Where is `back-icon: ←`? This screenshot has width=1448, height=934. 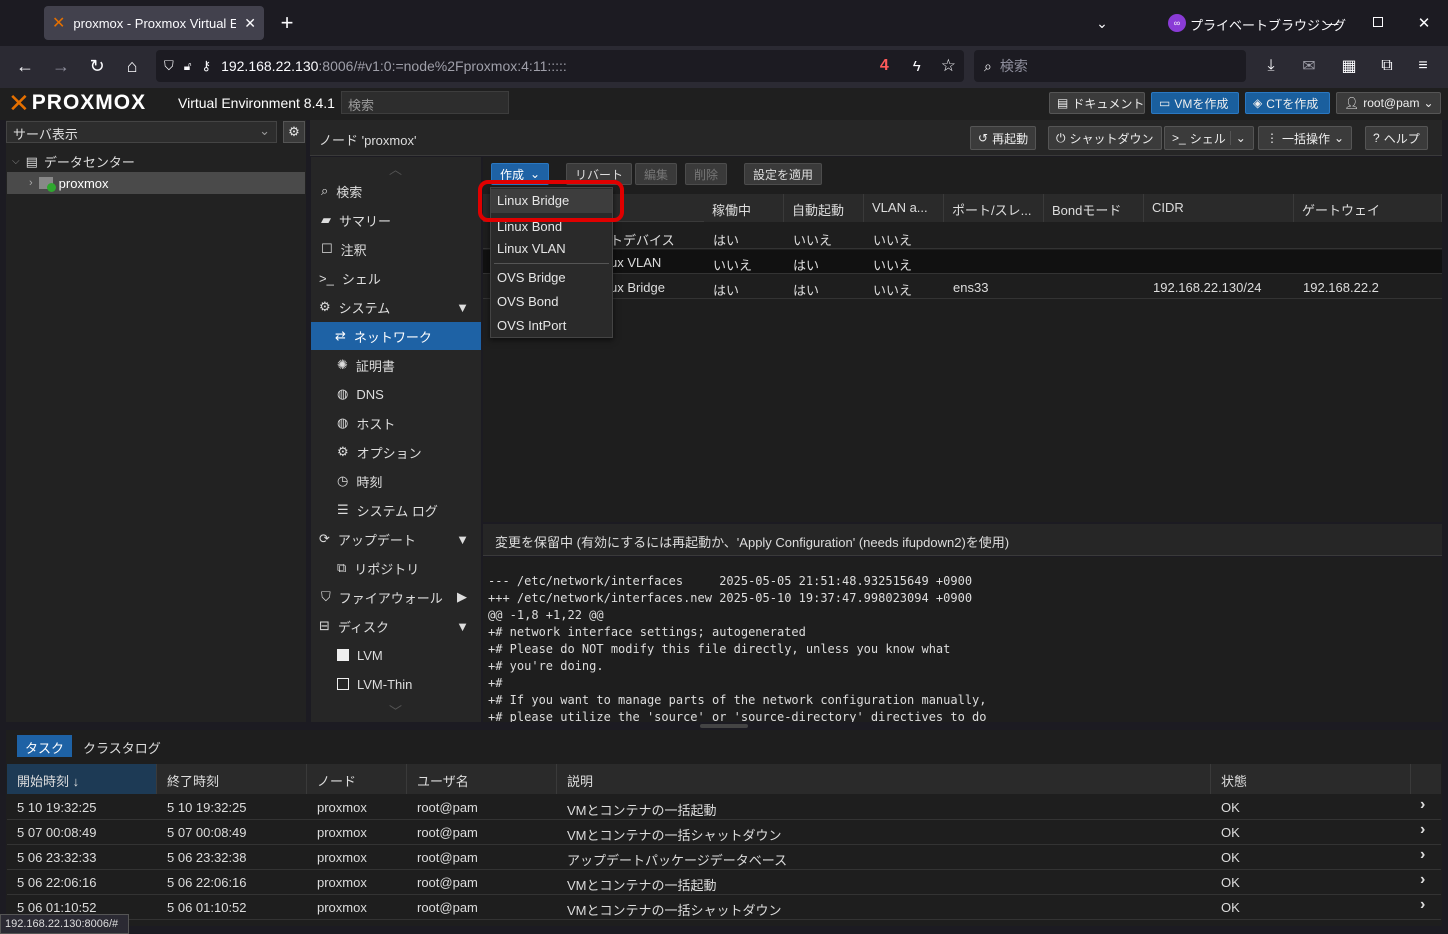
back-icon: ← is located at coordinates (25, 66).